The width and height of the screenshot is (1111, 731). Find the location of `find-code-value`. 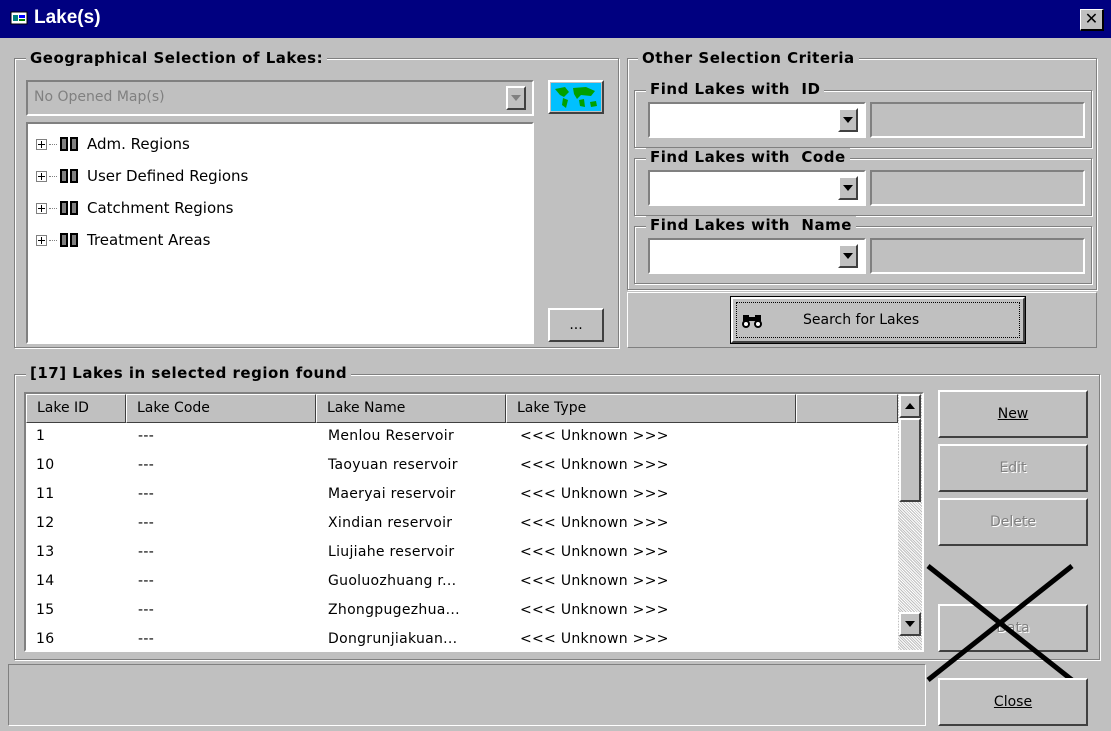

find-code-value is located at coordinates (977, 188).